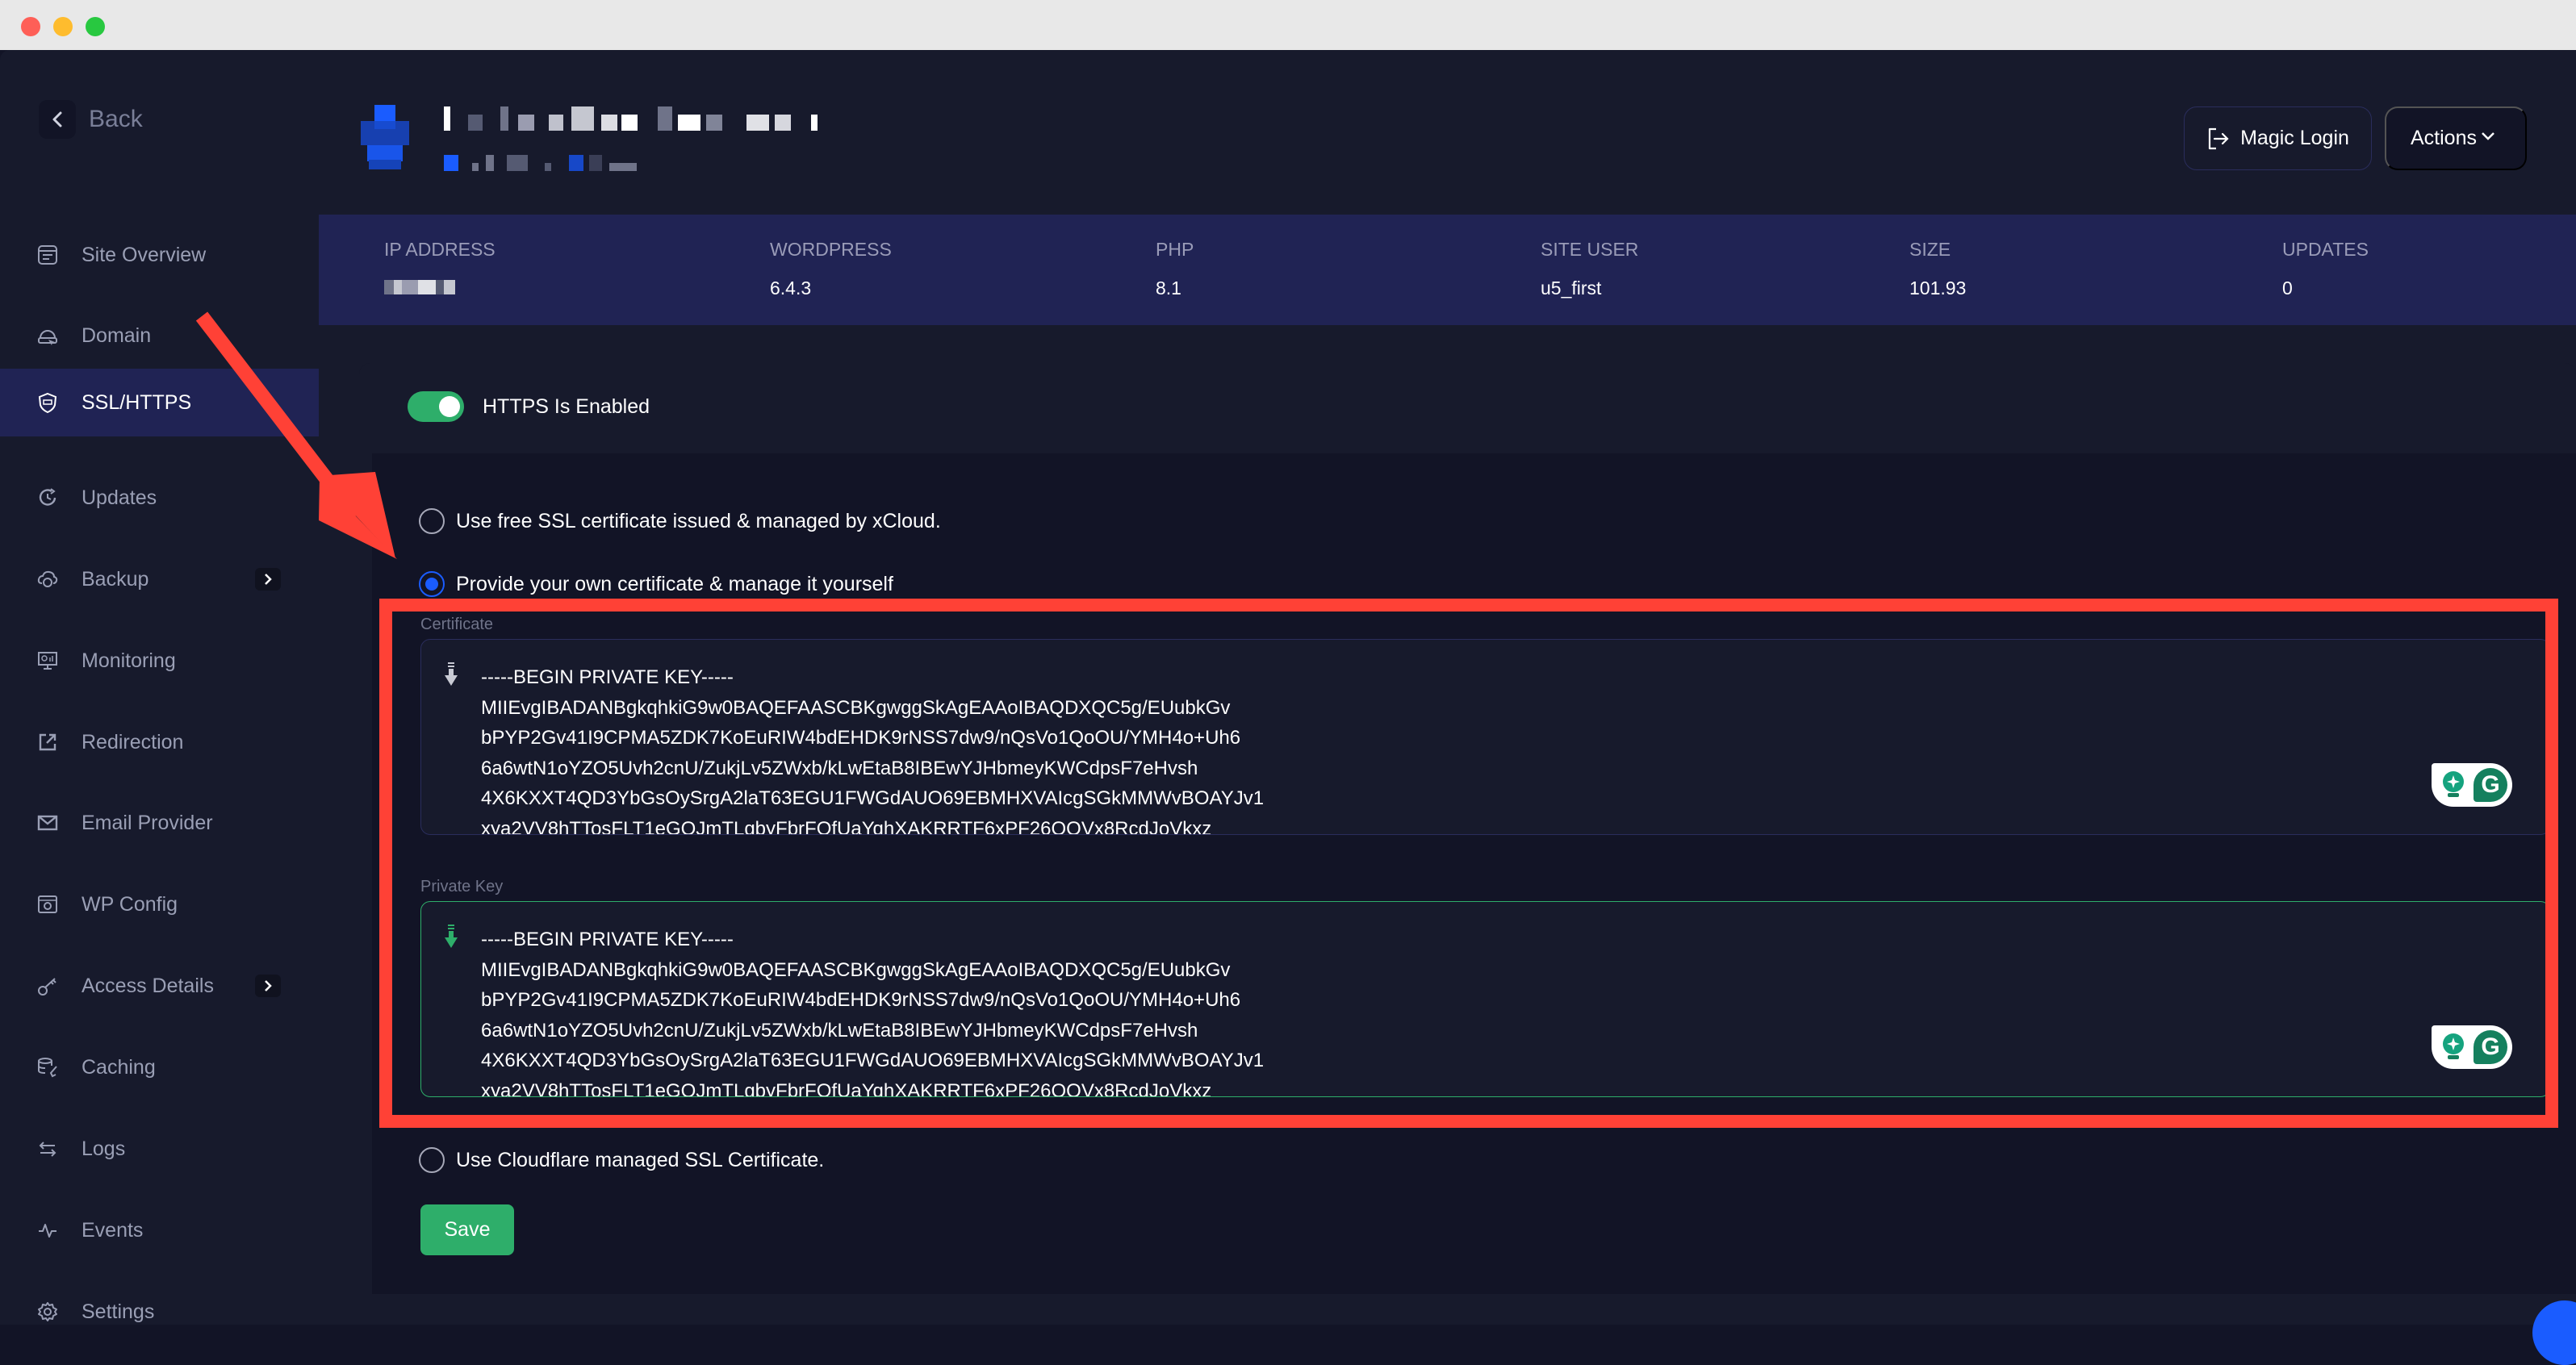 This screenshot has width=2576, height=1365. Describe the element at coordinates (1175, 249) in the screenshot. I see `stat-label: PHP` at that location.